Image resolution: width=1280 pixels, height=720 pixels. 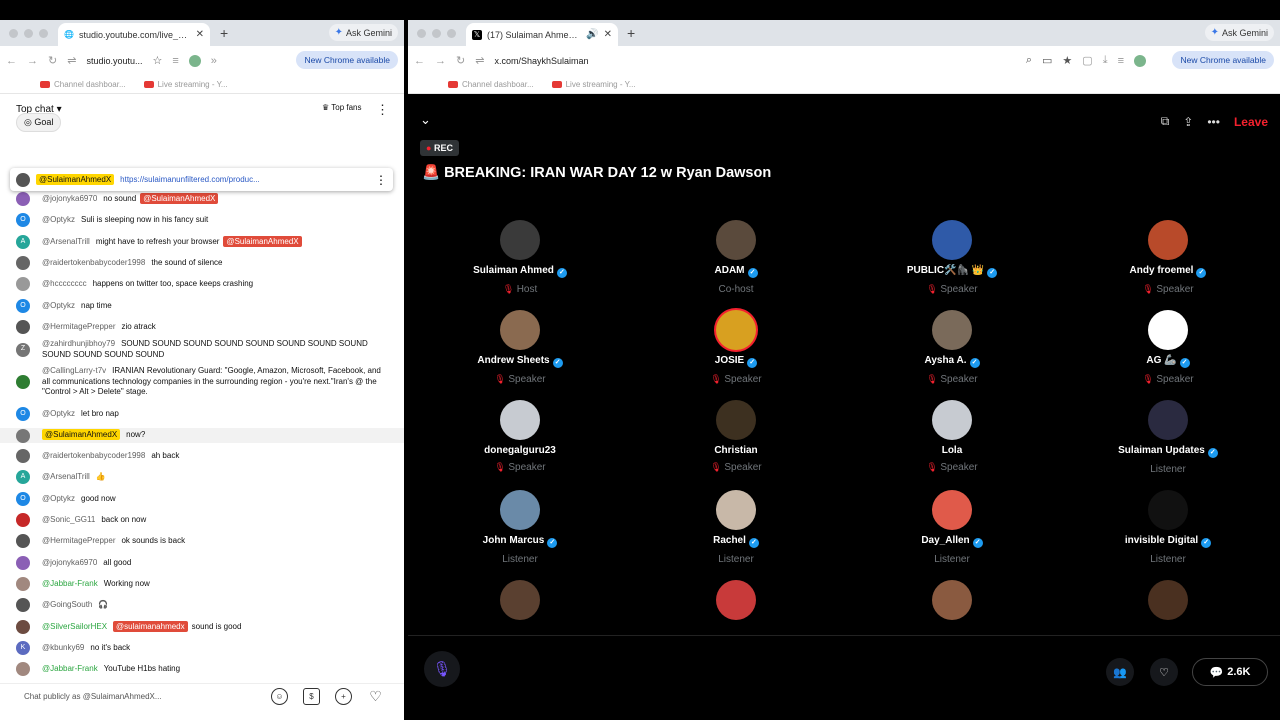 What do you see at coordinates (1140, 60) in the screenshot?
I see `profile-avatar` at bounding box center [1140, 60].